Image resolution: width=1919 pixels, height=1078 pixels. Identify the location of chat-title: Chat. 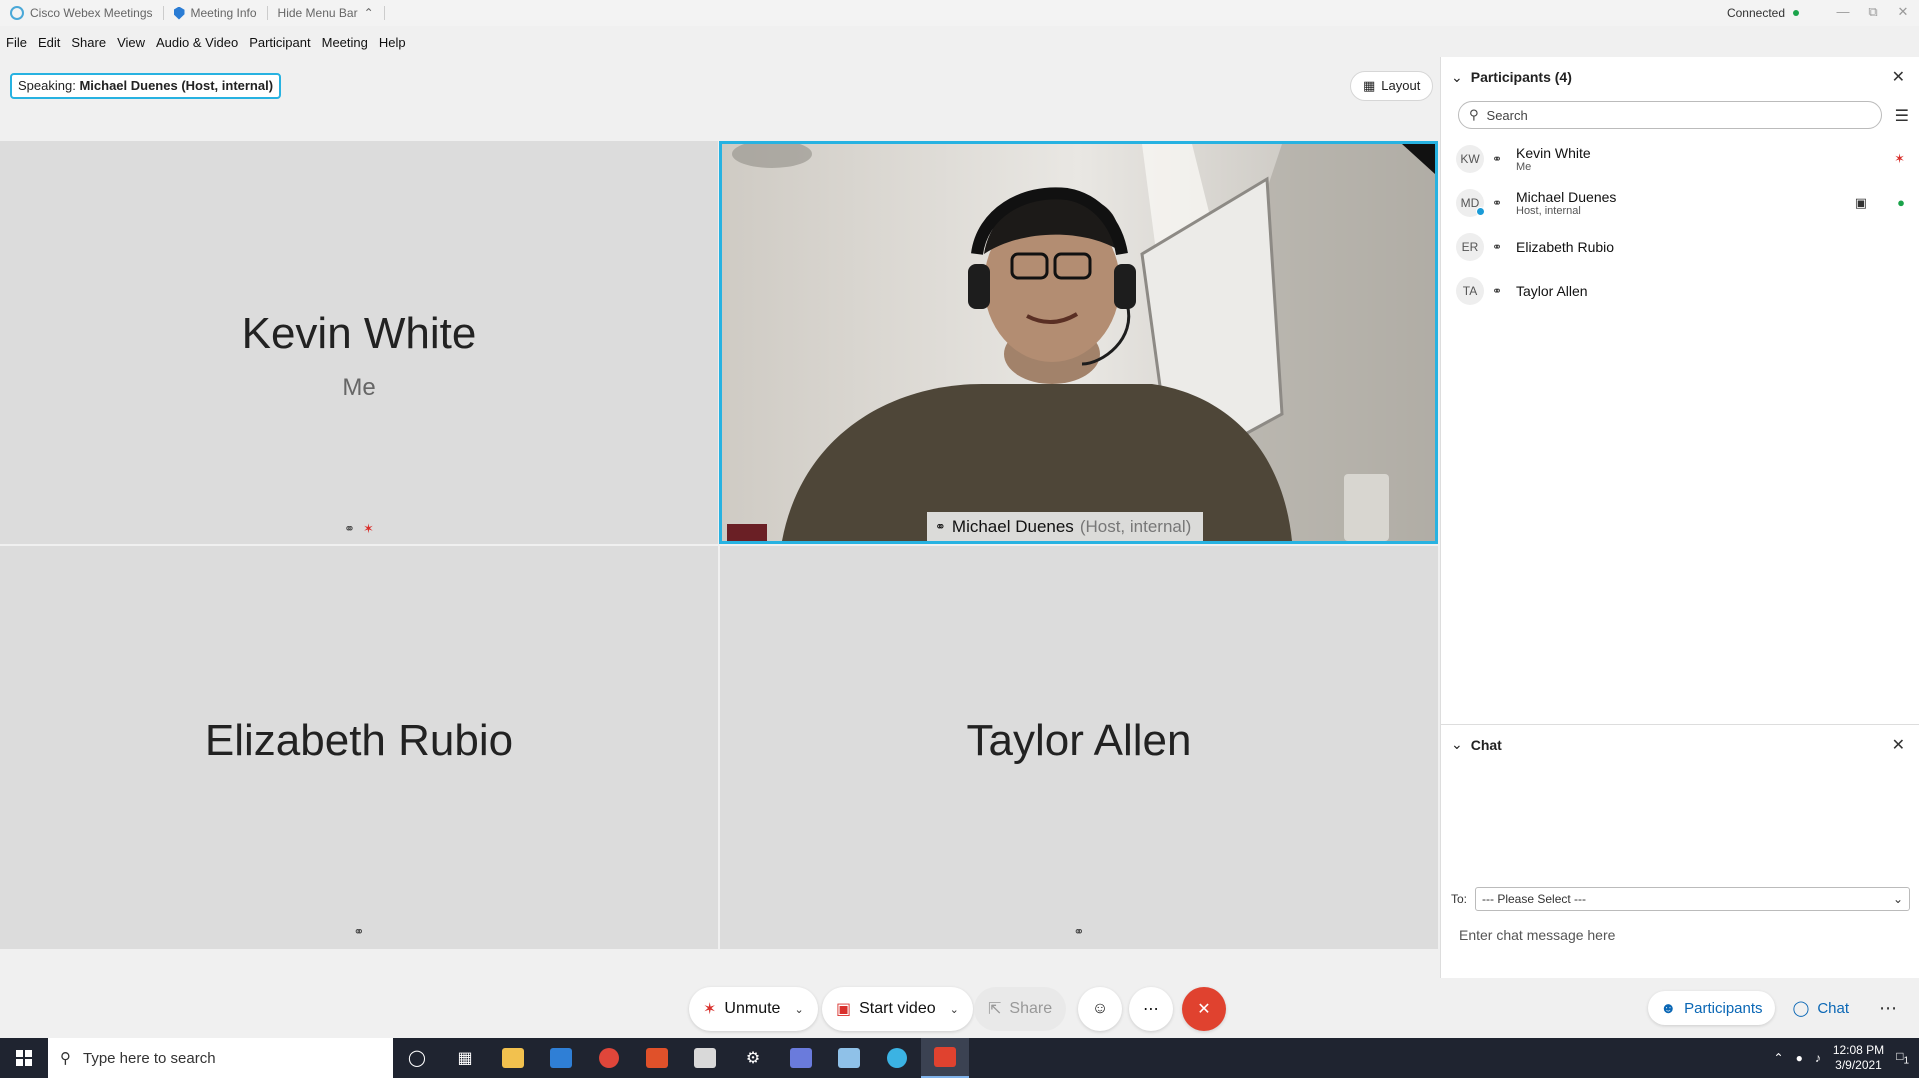
(1486, 744).